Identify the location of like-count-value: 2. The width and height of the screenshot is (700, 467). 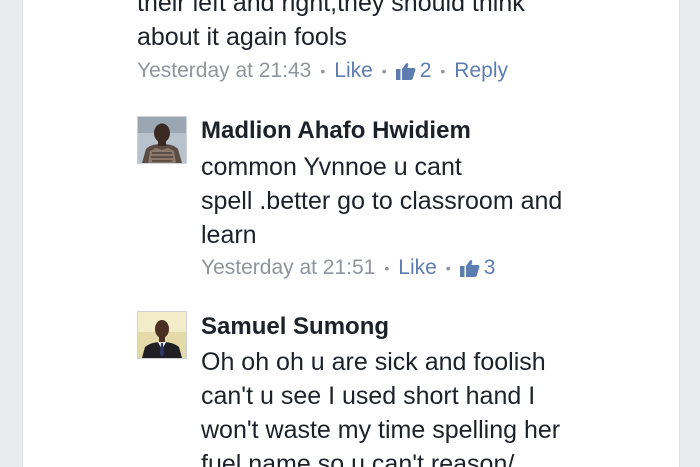
(425, 70).